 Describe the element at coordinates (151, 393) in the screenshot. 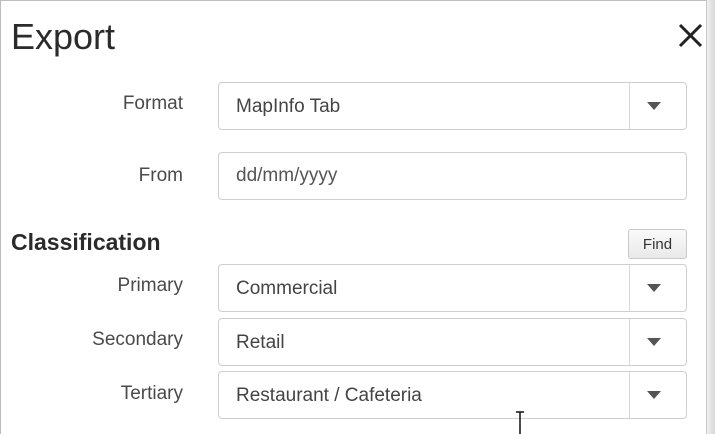

I see `tertiary-label: Tertiary` at that location.